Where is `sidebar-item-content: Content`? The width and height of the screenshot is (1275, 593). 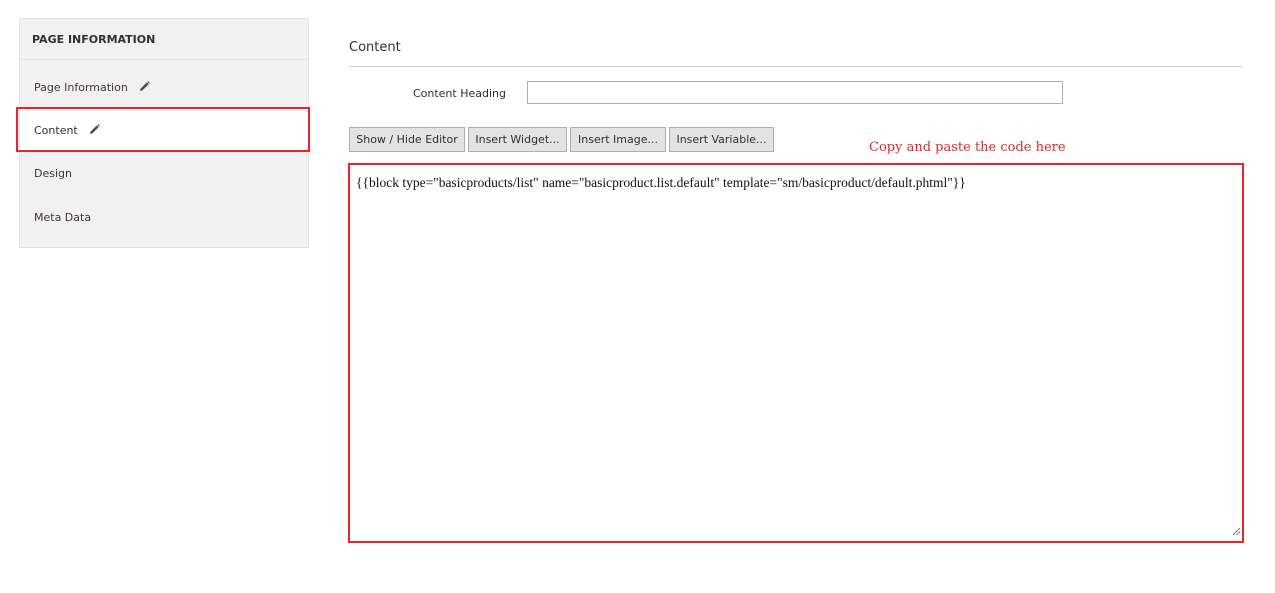
sidebar-item-content: Content is located at coordinates (164, 131).